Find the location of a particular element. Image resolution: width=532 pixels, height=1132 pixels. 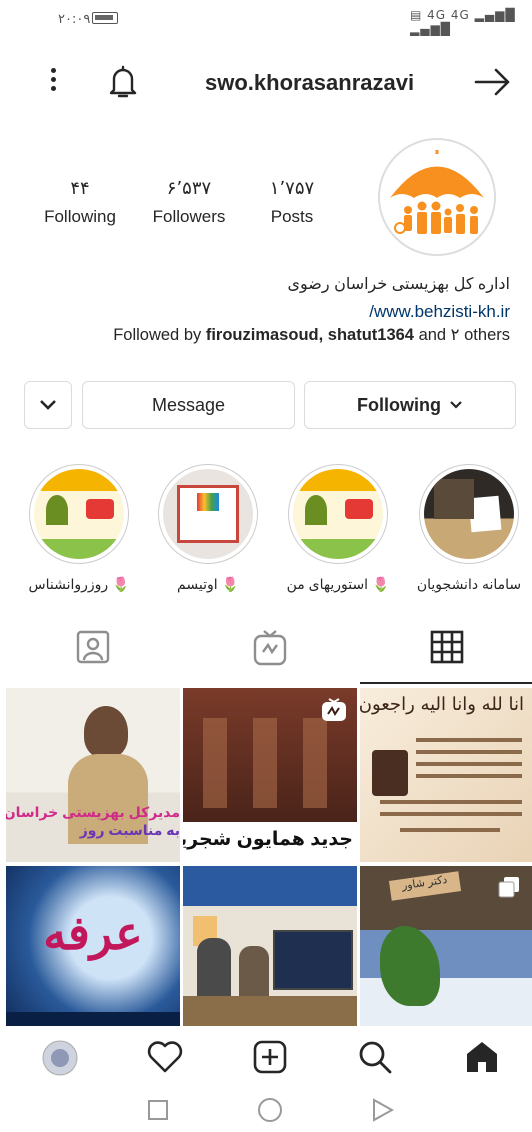

followed-by-prefix: Followed by is located at coordinates (159, 335).